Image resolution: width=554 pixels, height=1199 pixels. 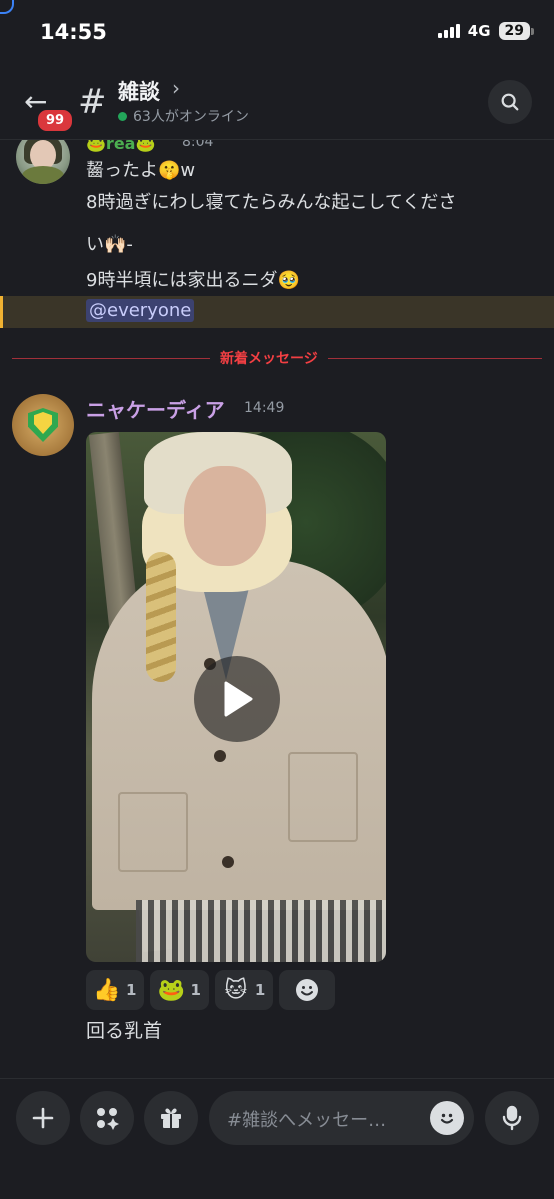 What do you see at coordinates (277, 31) in the screenshot?
I see `status-bar: 14:55 4G 29` at bounding box center [277, 31].